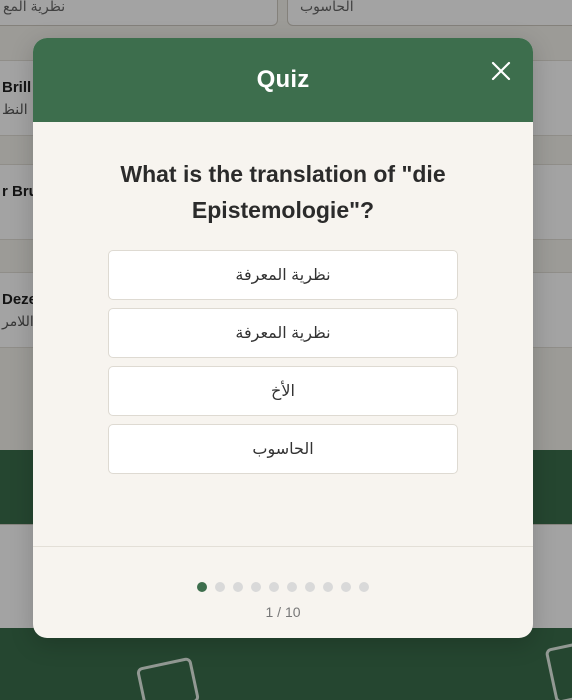 The height and width of the screenshot is (700, 572). I want to click on modal-header: Quiz, so click(283, 80).